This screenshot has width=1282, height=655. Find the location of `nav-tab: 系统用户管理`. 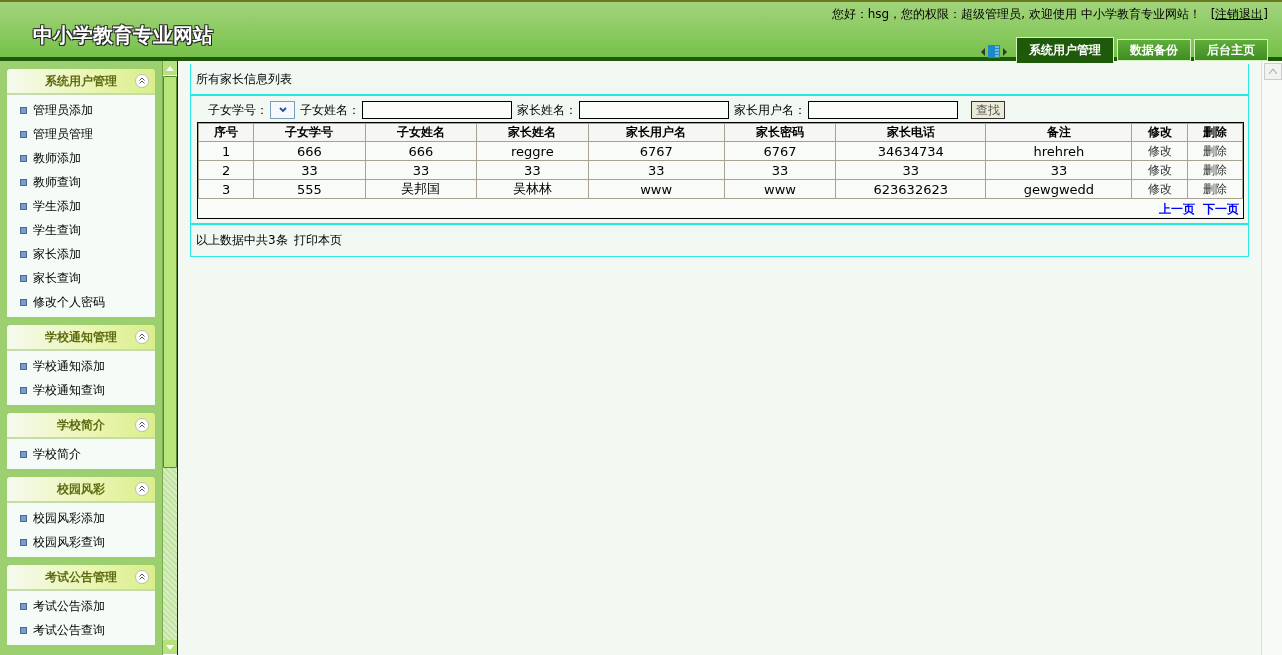

nav-tab: 系统用户管理 is located at coordinates (1065, 50).